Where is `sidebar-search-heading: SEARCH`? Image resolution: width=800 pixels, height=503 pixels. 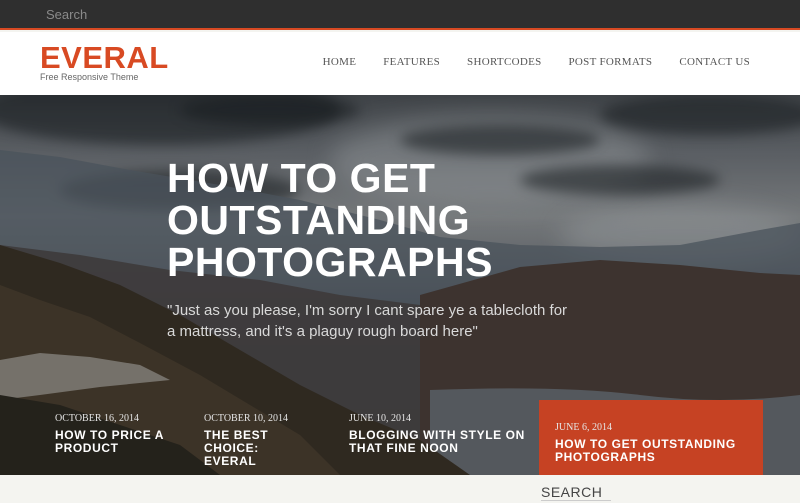 sidebar-search-heading: SEARCH is located at coordinates (576, 492).